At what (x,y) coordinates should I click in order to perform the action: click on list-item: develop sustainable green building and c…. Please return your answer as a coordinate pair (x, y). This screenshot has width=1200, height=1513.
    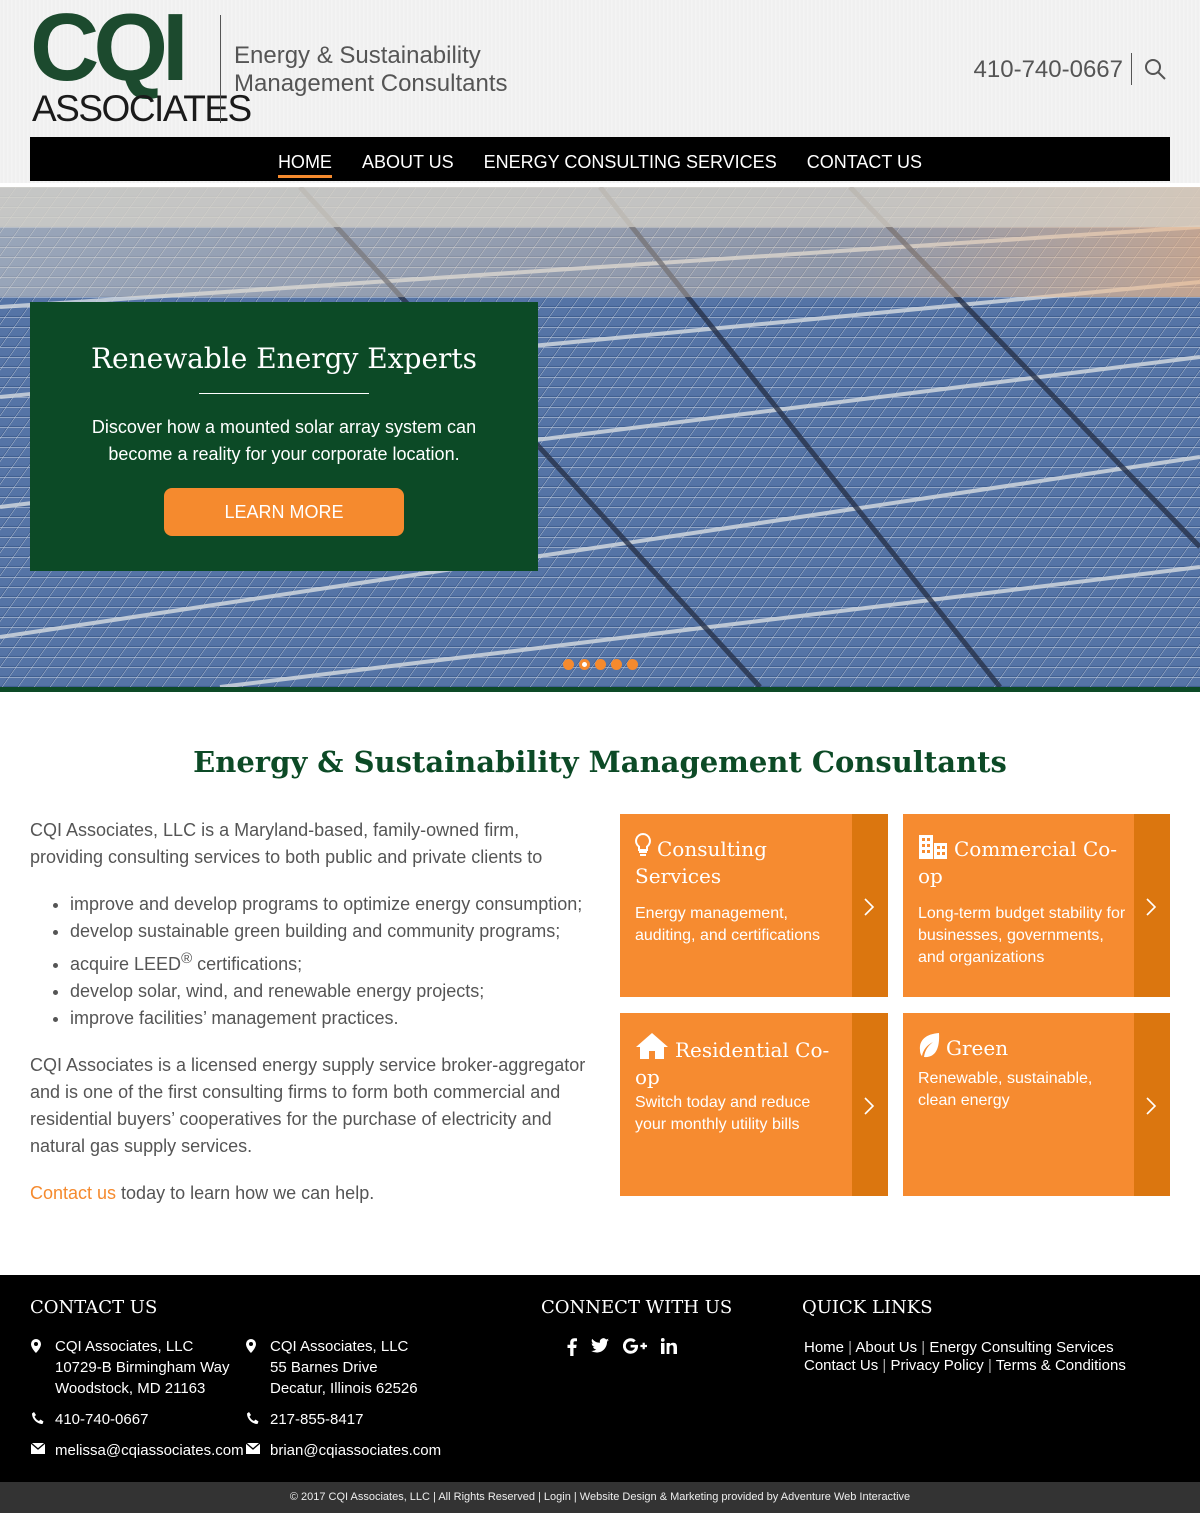
    Looking at the image, I should click on (330, 931).